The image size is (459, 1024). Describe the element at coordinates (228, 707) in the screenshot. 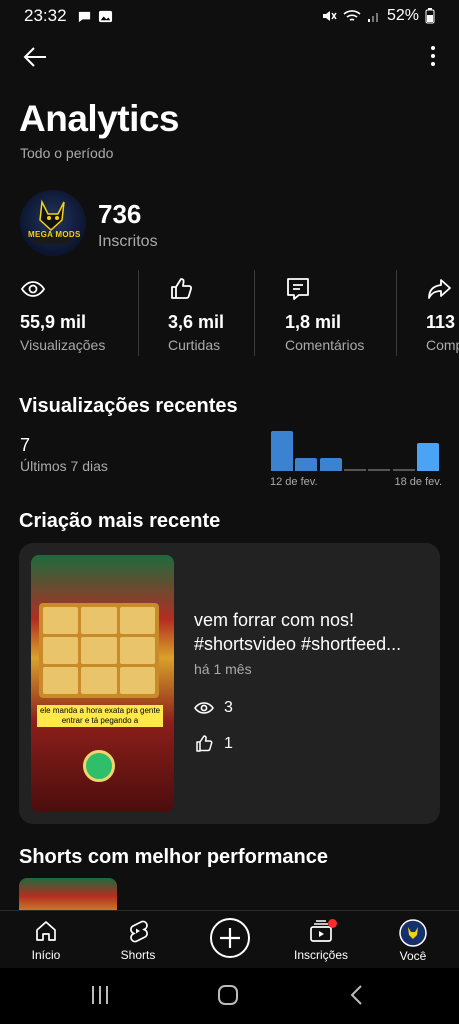

I see `video-views-count: 3` at that location.